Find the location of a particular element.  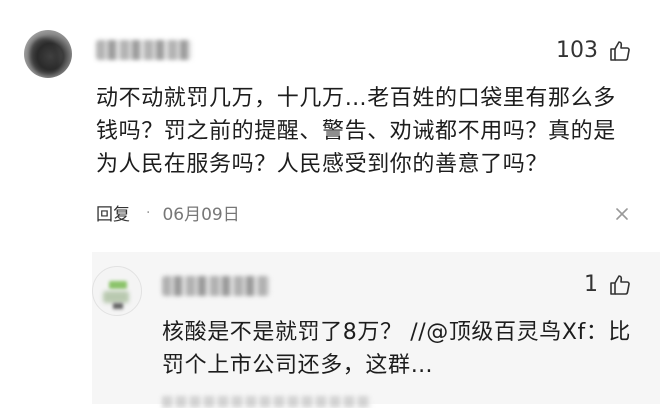

replier-username is located at coordinates (216, 286).